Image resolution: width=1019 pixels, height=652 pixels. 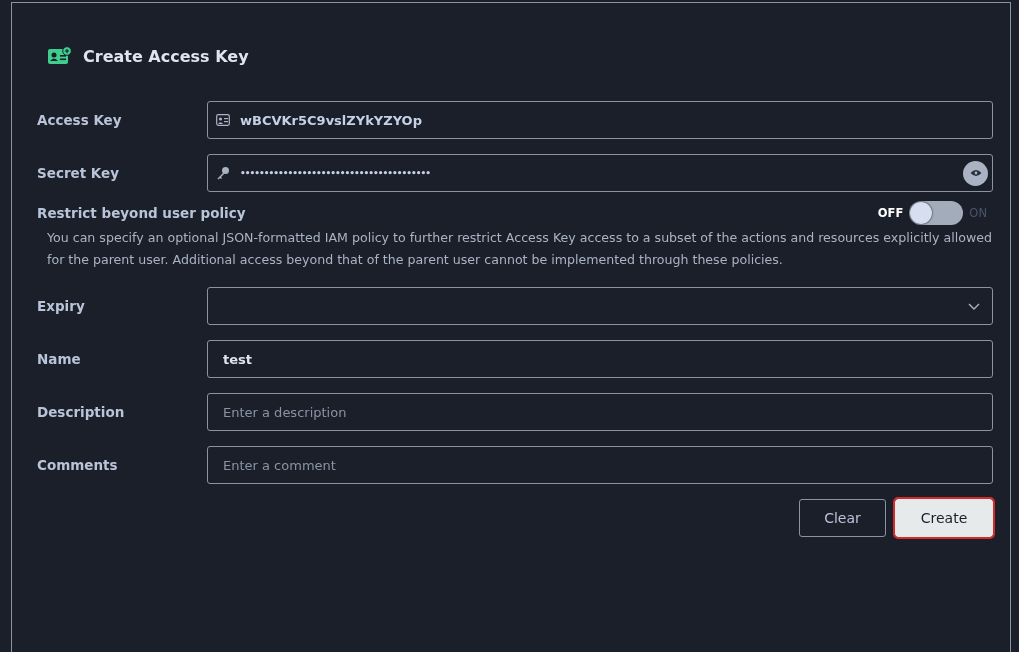 I want to click on secret-key-field: ••••••••••••••••••••••••••••••••••••••••, so click(x=600, y=173).